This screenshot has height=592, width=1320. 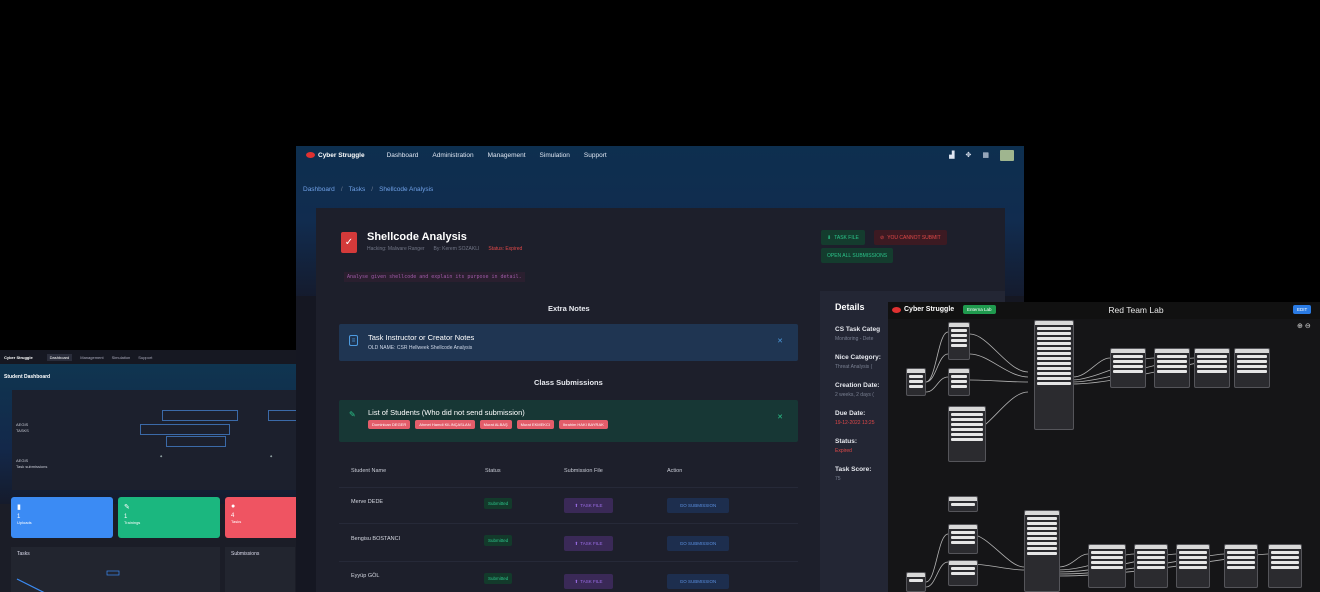 I want to click on student-chip: Dominican DEGER, so click(x=389, y=424).